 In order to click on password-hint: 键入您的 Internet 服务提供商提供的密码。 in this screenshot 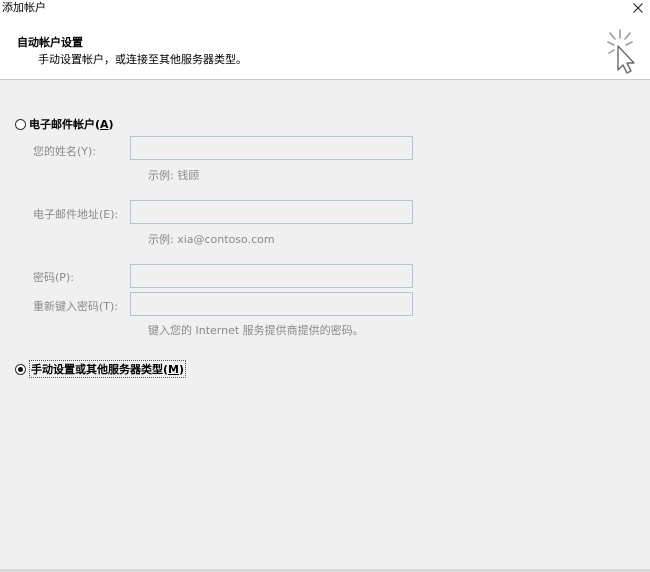, I will do `click(256, 330)`.